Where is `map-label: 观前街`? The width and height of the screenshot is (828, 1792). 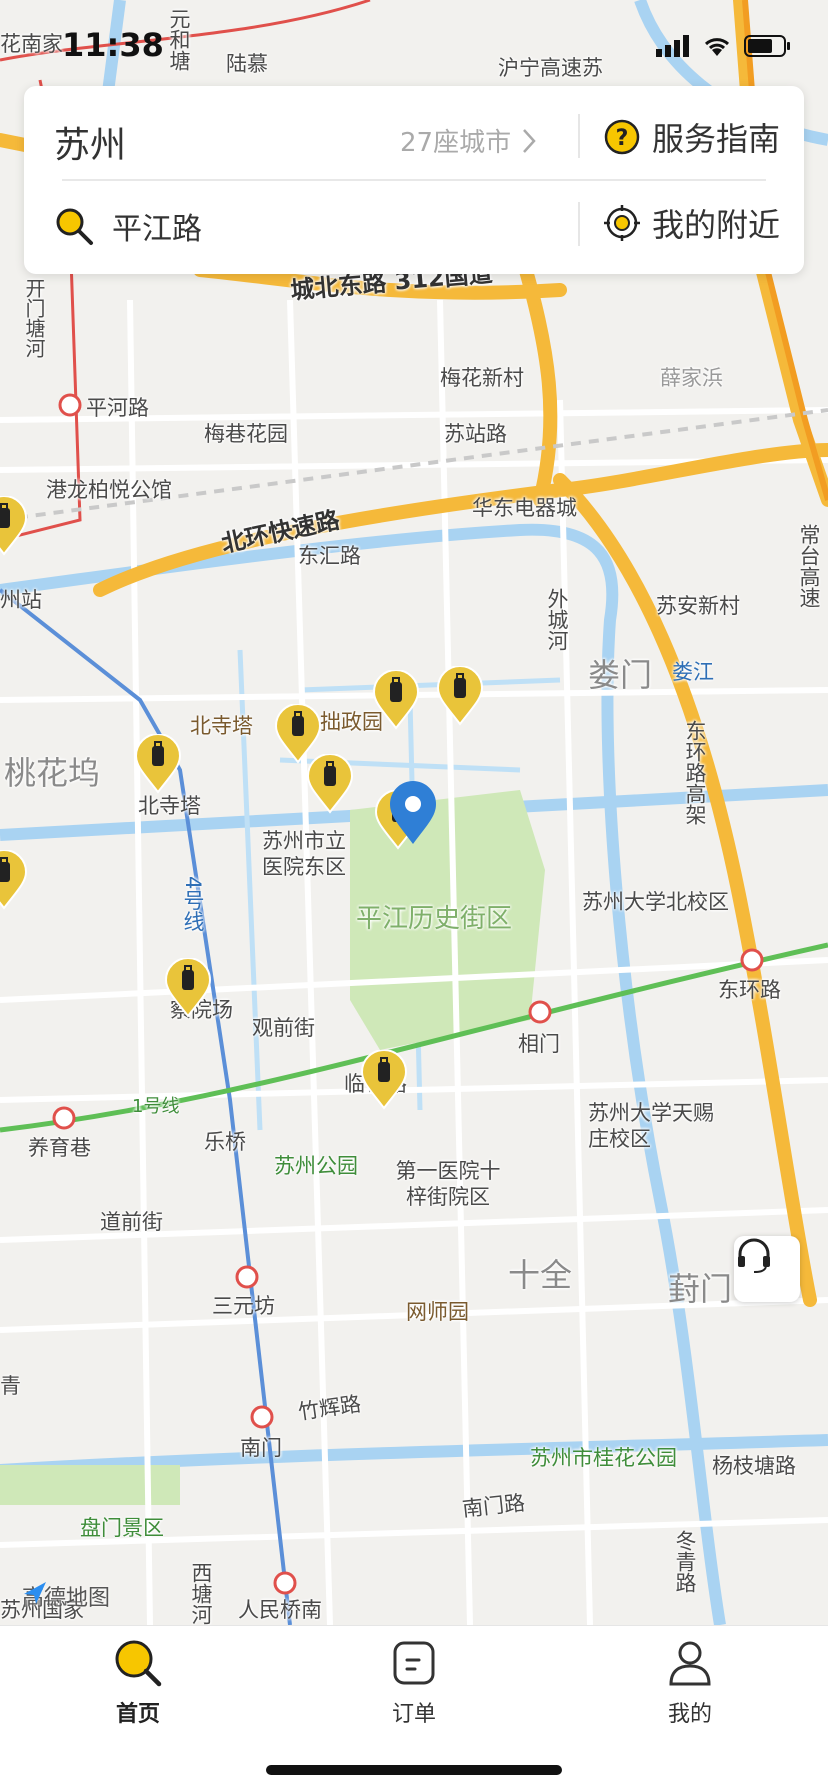
map-label: 观前街 is located at coordinates (283, 1028).